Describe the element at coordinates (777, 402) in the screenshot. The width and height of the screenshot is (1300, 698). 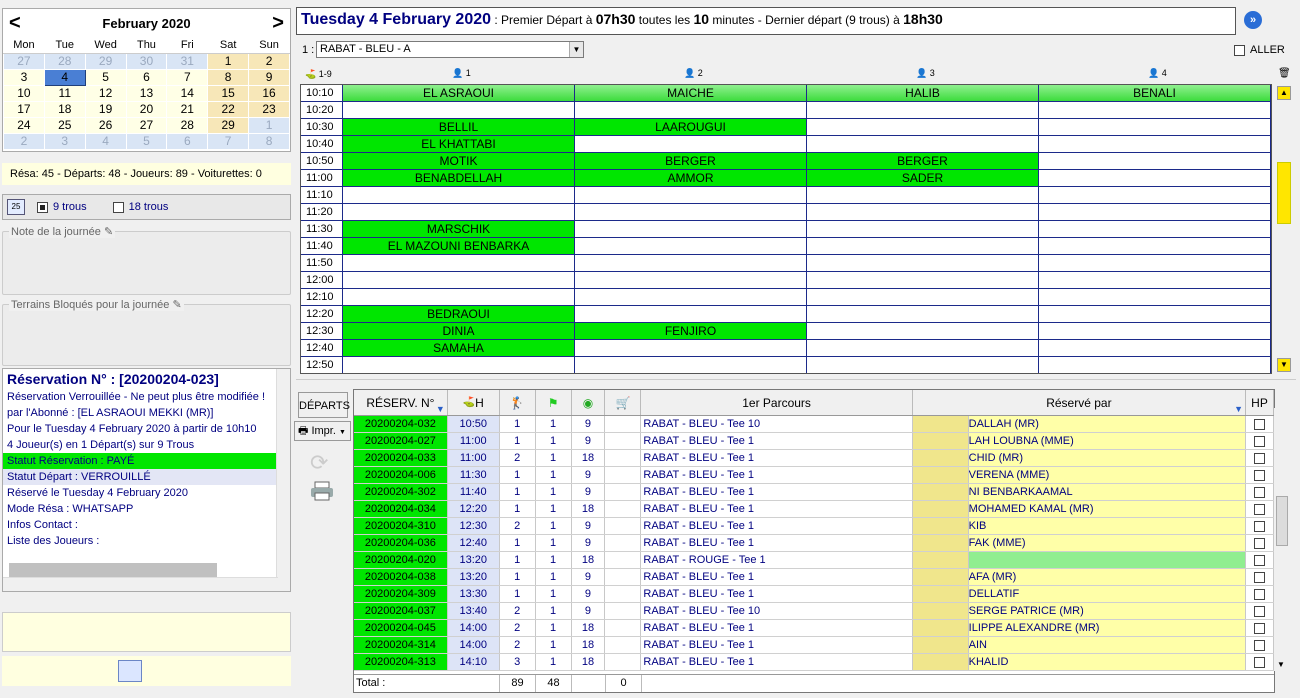
I see `col-first-course: 1er Parcours` at that location.